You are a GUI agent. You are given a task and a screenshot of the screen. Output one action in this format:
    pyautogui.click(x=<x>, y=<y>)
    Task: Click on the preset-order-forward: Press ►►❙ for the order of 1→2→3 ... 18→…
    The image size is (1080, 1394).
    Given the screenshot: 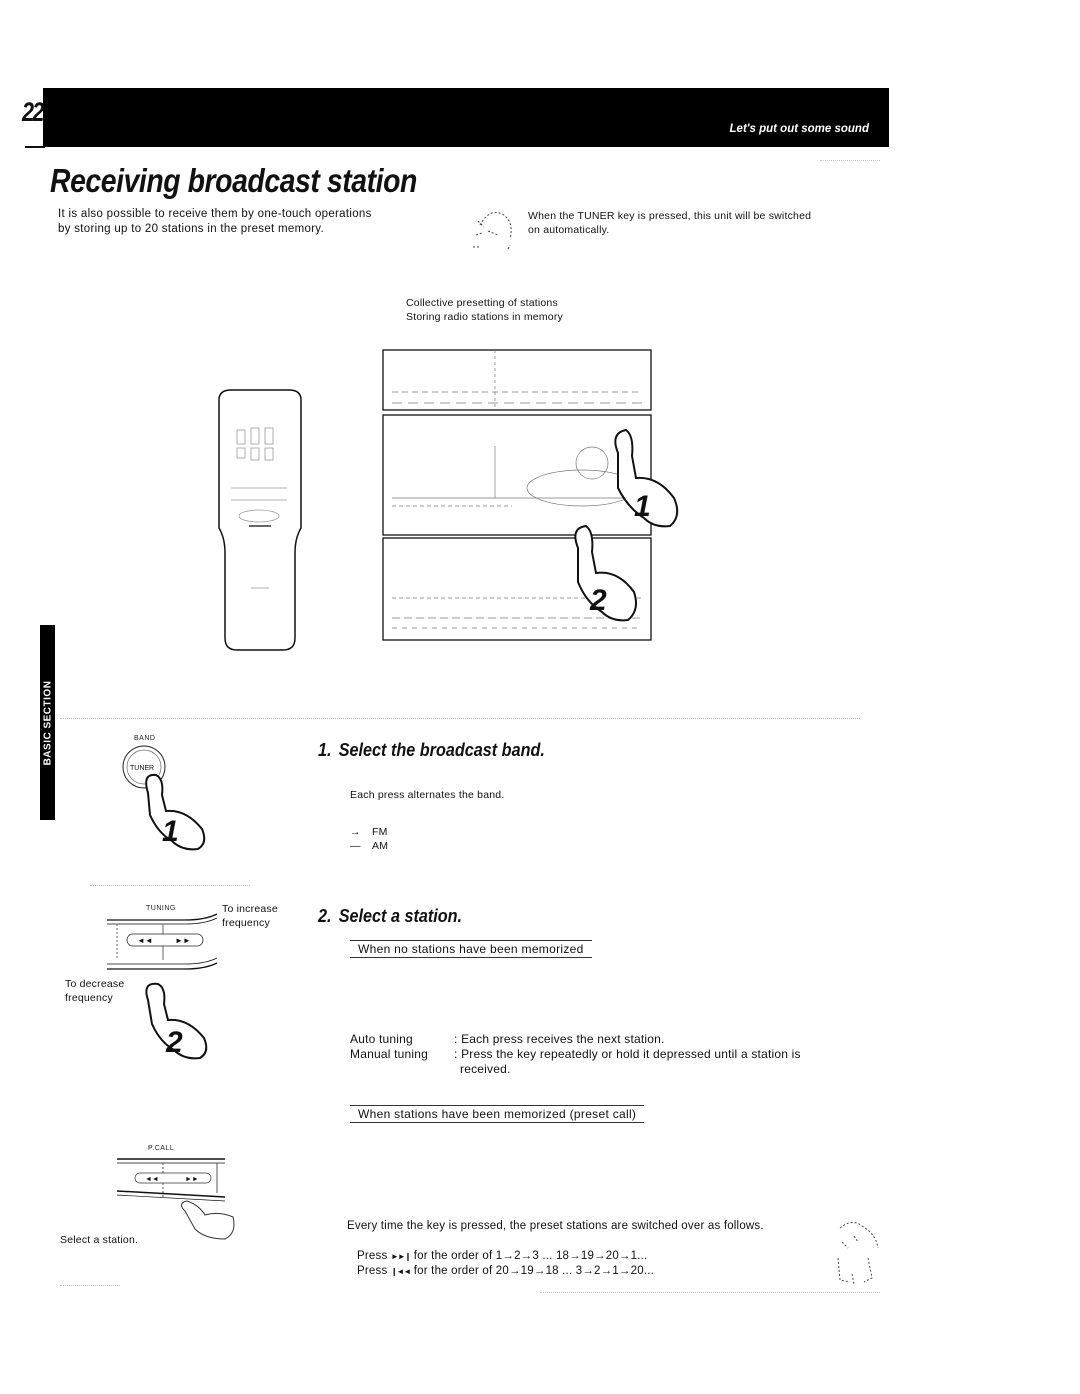 What is the action you would take?
    pyautogui.click(x=505, y=1256)
    